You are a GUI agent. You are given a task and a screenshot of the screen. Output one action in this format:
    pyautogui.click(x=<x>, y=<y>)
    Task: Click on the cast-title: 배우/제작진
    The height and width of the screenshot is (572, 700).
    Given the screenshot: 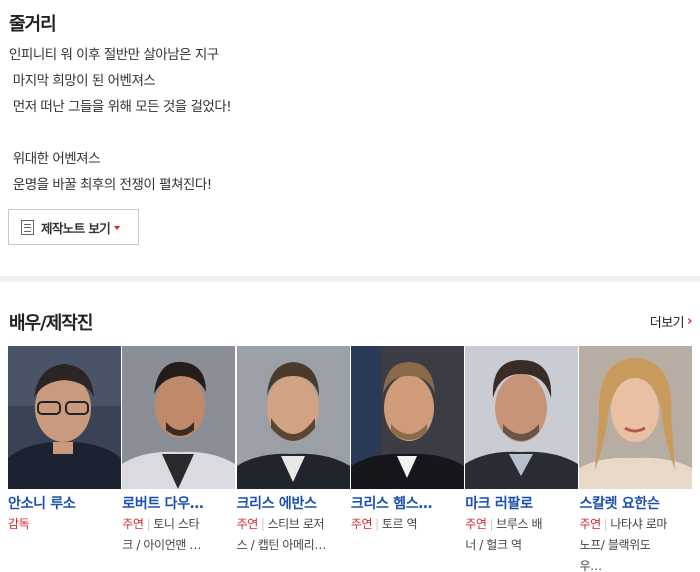 What is the action you would take?
    pyautogui.click(x=51, y=323)
    